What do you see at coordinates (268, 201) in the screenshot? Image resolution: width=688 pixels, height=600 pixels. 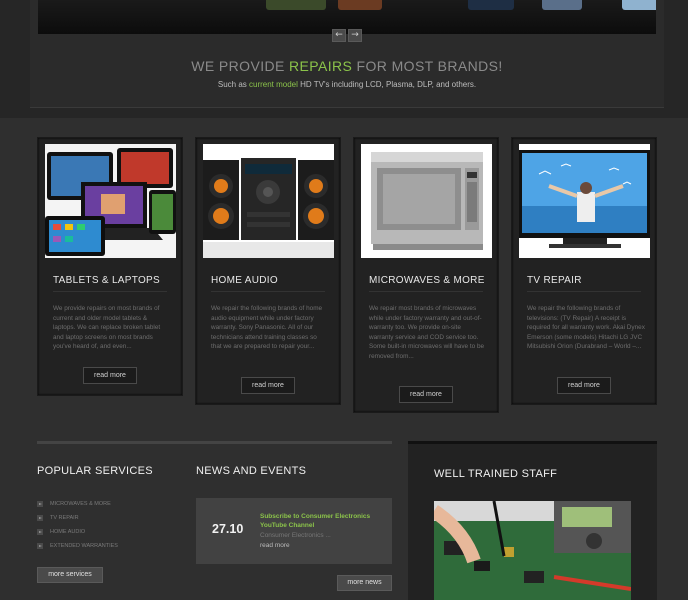 I see `home-audio-image` at bounding box center [268, 201].